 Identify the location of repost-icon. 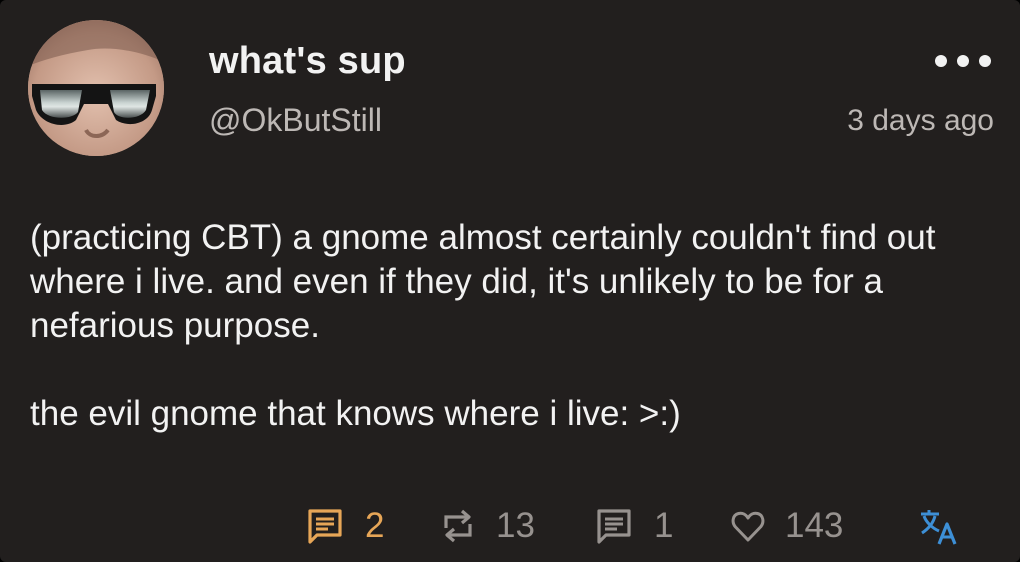
(458, 526).